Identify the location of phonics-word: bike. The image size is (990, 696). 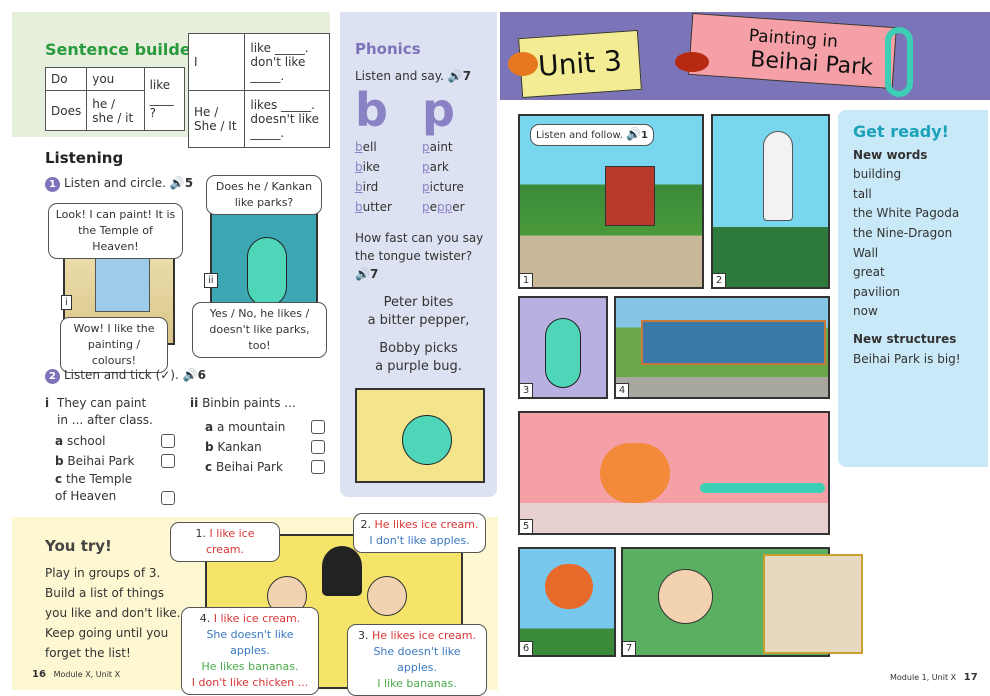
(373, 167).